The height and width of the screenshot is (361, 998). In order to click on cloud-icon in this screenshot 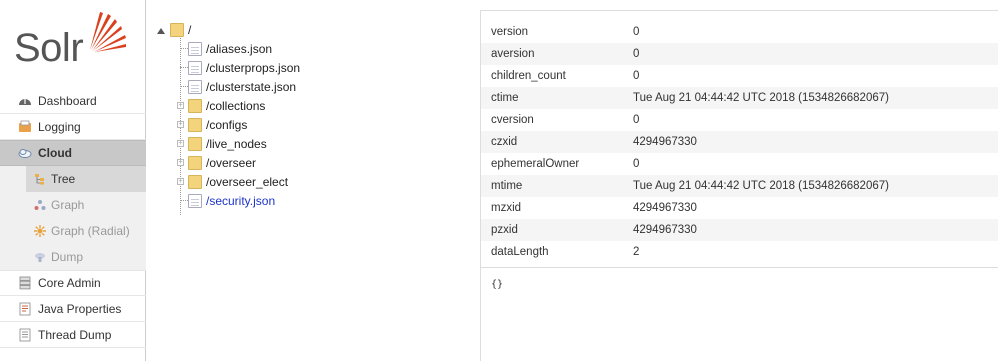, I will do `click(25, 153)`.